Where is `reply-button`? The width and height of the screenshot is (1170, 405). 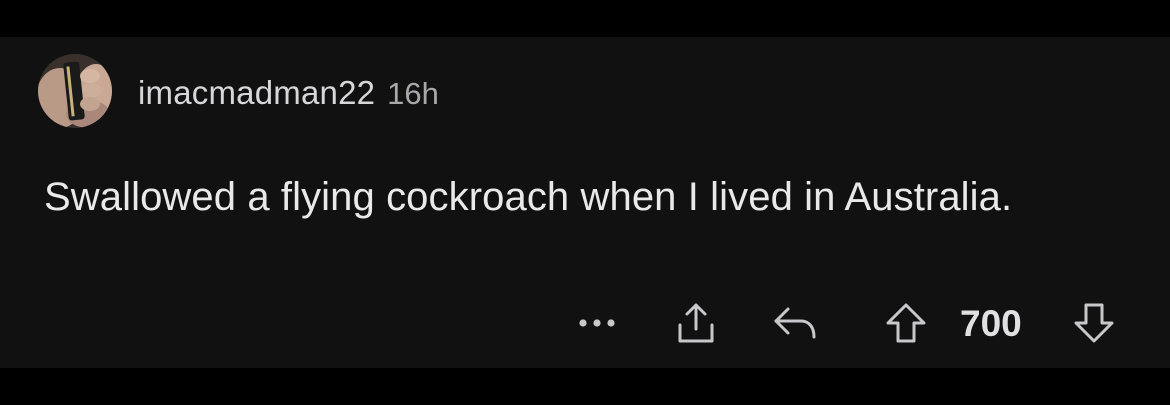 reply-button is located at coordinates (795, 323).